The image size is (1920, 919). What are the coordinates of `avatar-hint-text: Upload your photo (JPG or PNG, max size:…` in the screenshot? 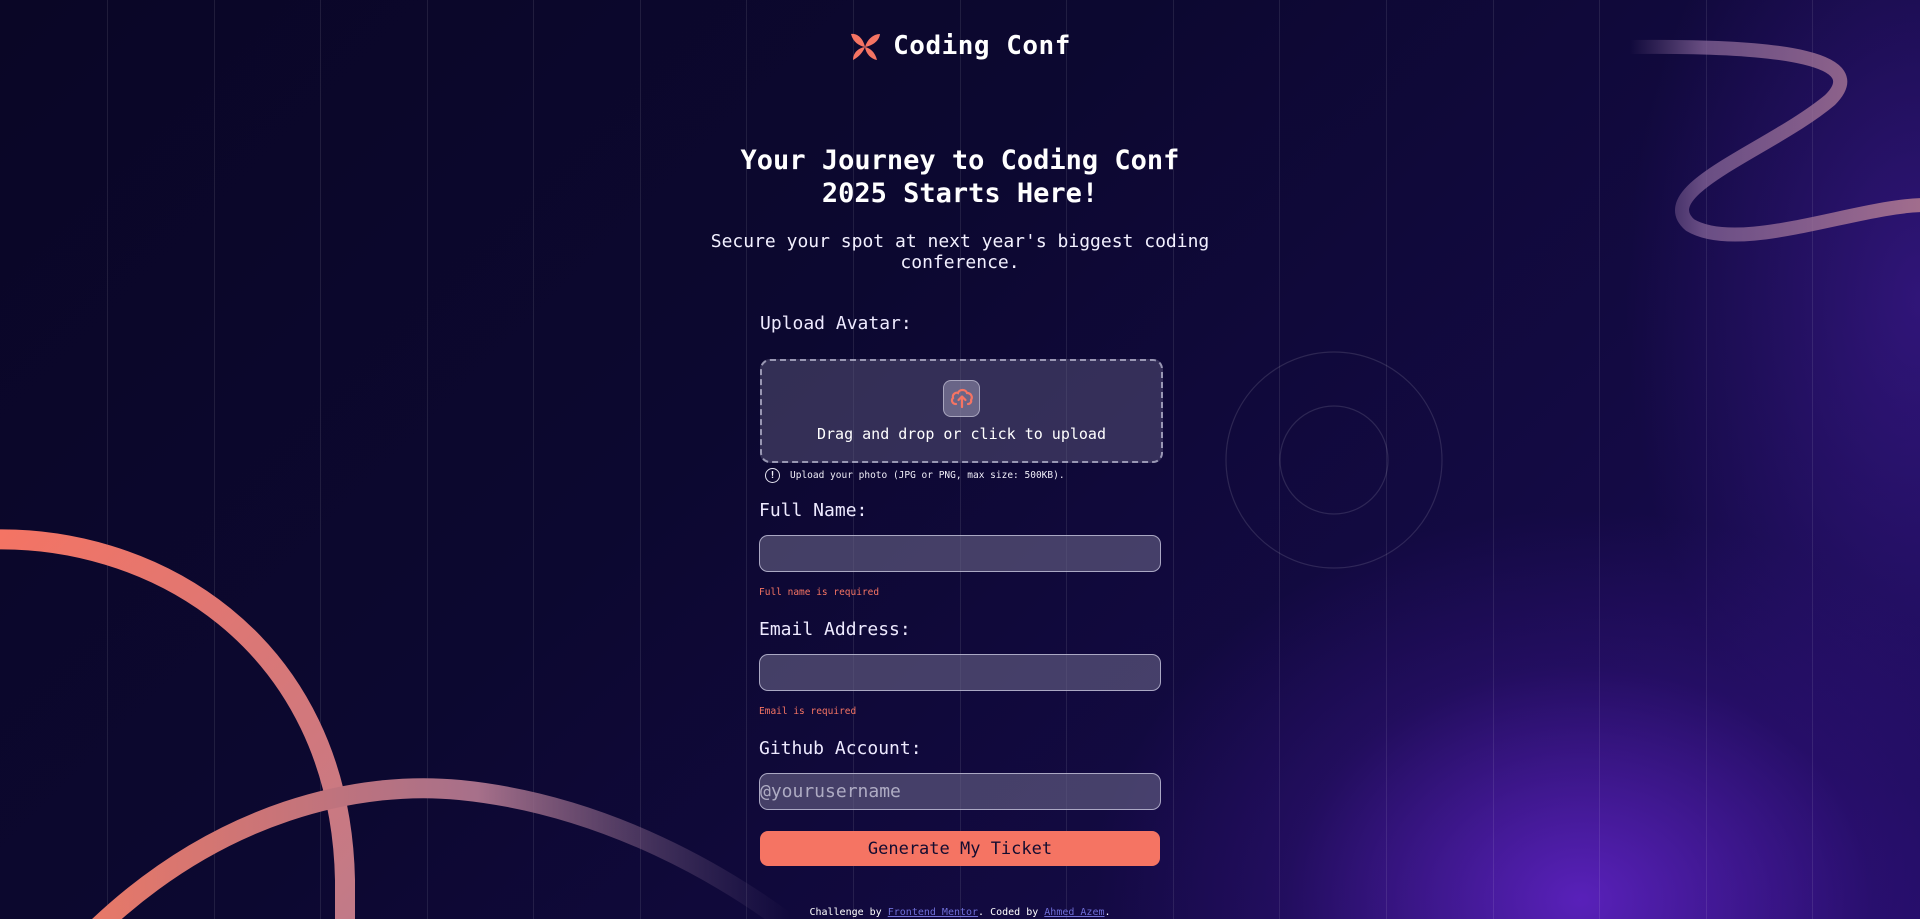 It's located at (927, 475).